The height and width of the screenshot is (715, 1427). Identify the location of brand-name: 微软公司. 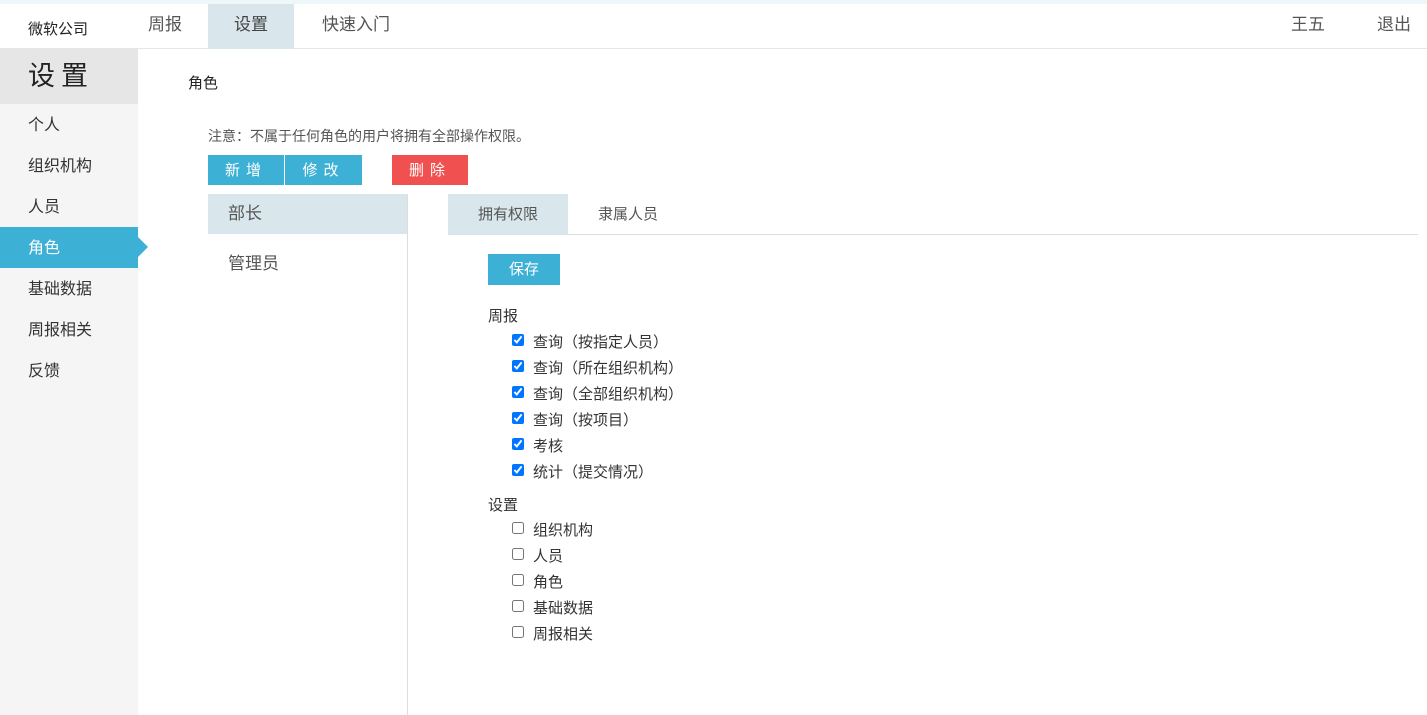
(58, 29).